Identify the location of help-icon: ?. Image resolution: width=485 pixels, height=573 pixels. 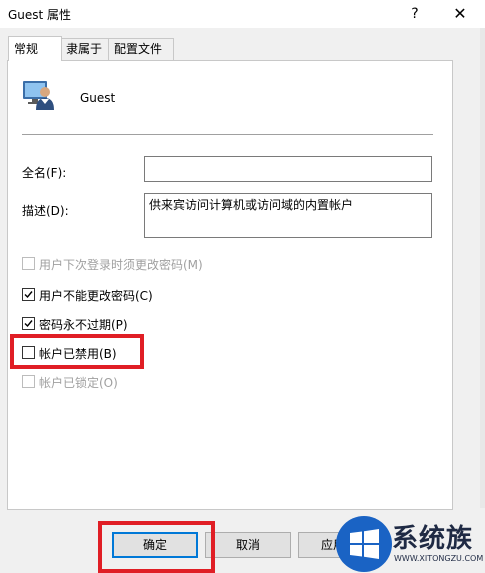
(415, 14).